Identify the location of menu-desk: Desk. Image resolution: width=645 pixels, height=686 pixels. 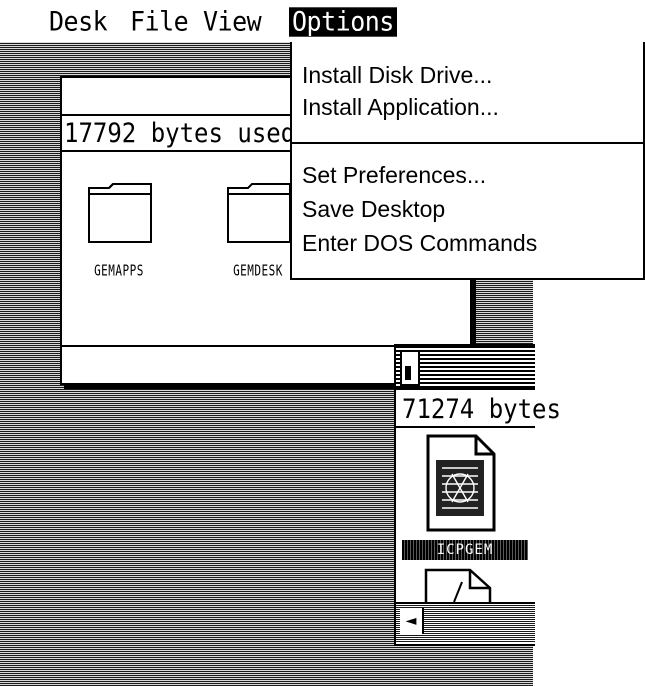
(78, 21).